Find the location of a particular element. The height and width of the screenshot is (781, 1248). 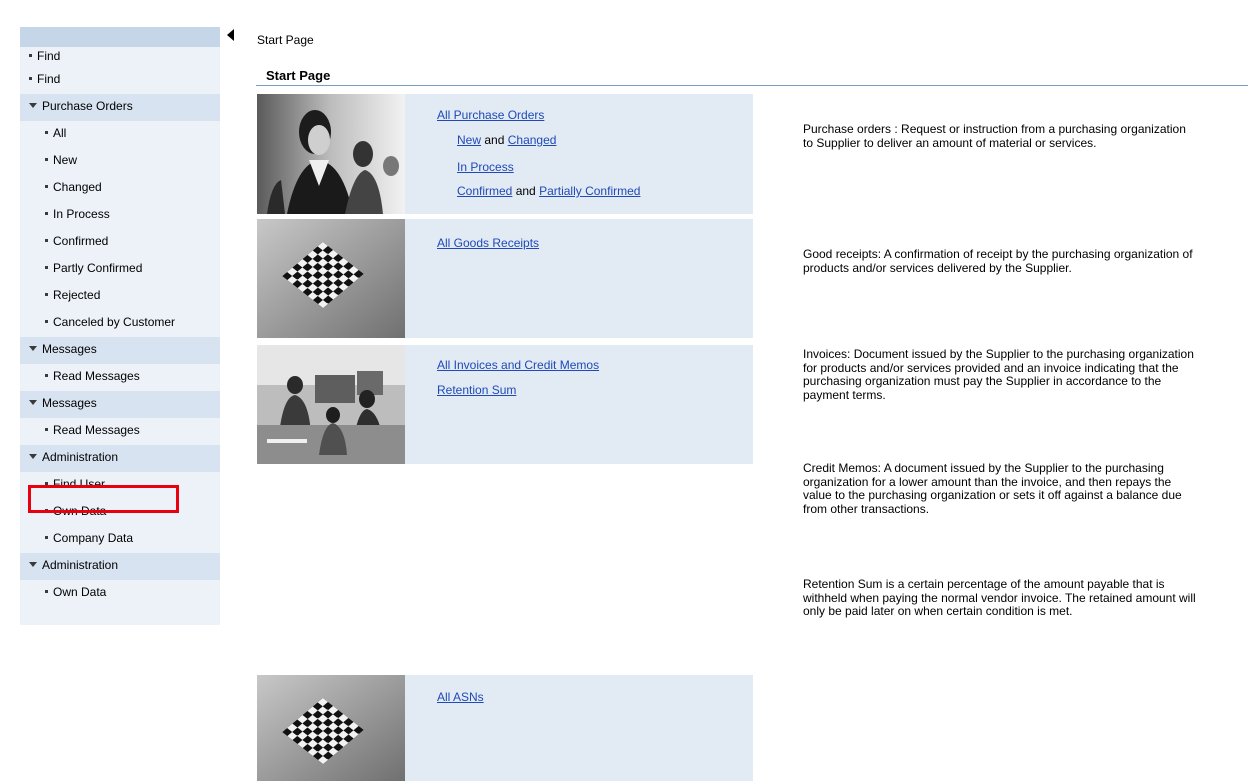

call-center-agents-photo is located at coordinates (331, 154).